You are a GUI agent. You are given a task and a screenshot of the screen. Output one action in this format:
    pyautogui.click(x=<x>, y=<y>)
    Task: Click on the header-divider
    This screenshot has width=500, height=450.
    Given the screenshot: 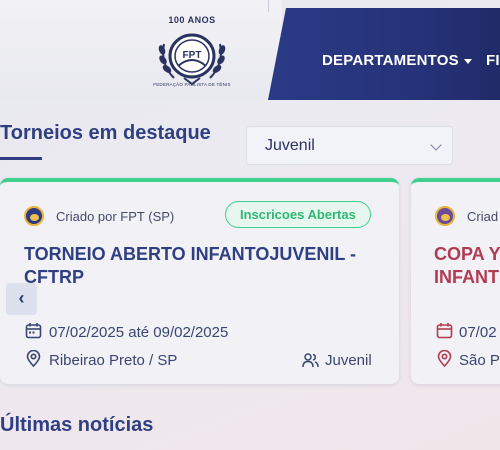 What is the action you would take?
    pyautogui.click(x=268, y=6)
    